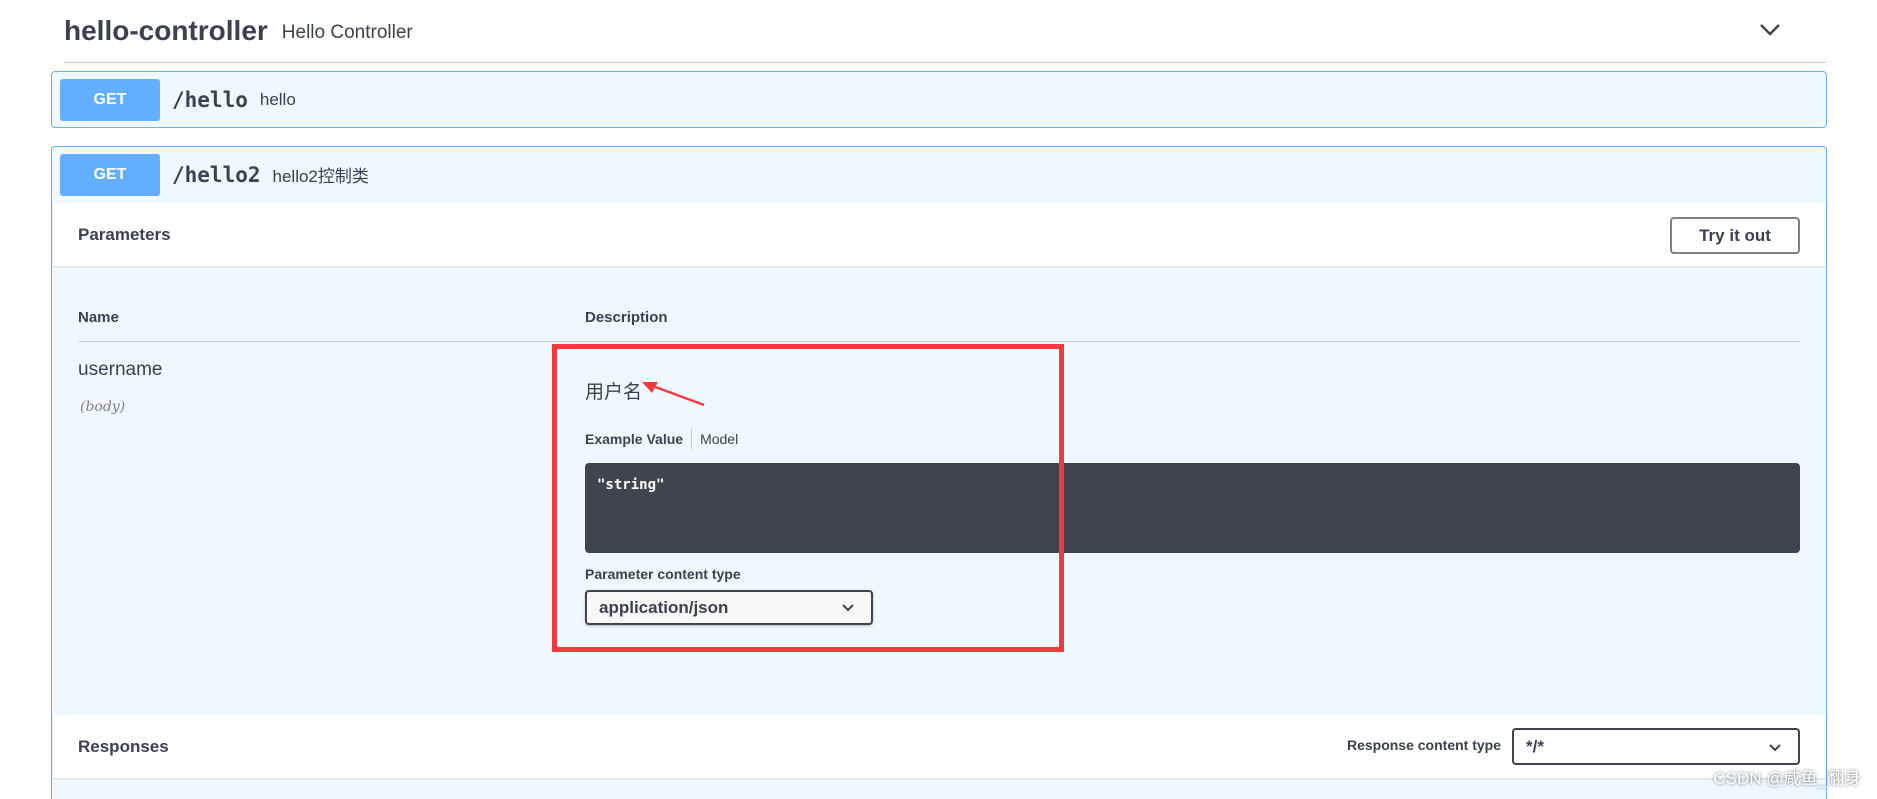 The height and width of the screenshot is (799, 1877). I want to click on tag-description: Hello Controller, so click(347, 32).